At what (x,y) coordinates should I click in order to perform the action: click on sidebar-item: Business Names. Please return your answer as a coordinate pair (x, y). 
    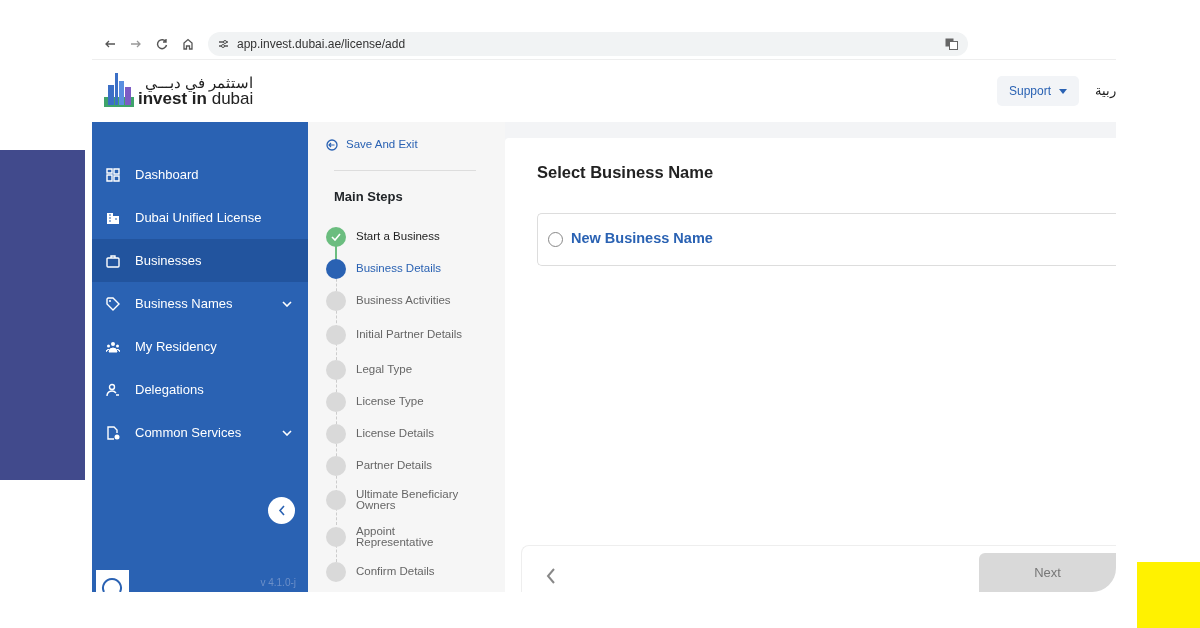
    Looking at the image, I should click on (200, 303).